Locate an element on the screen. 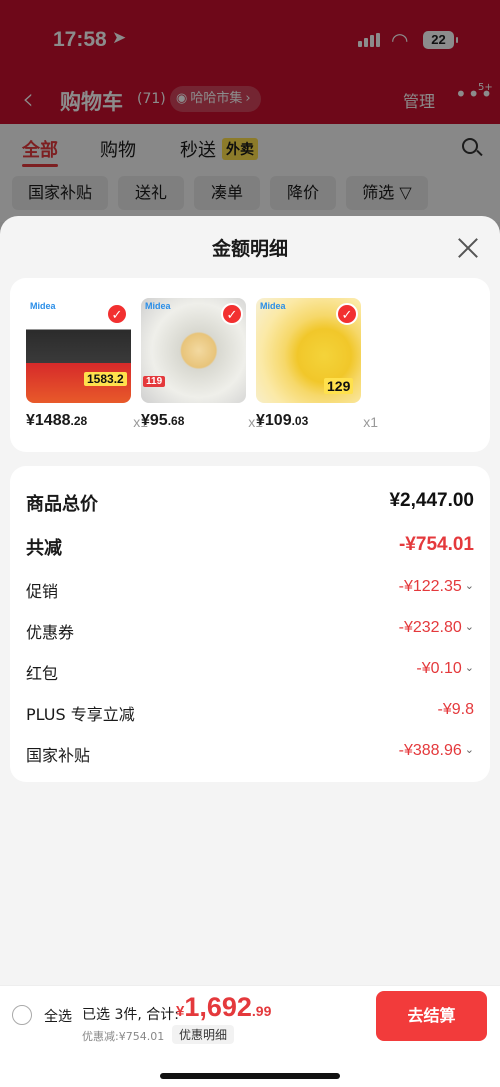 The width and height of the screenshot is (500, 1087). product-price: ¥1488.28 is located at coordinates (57, 420).